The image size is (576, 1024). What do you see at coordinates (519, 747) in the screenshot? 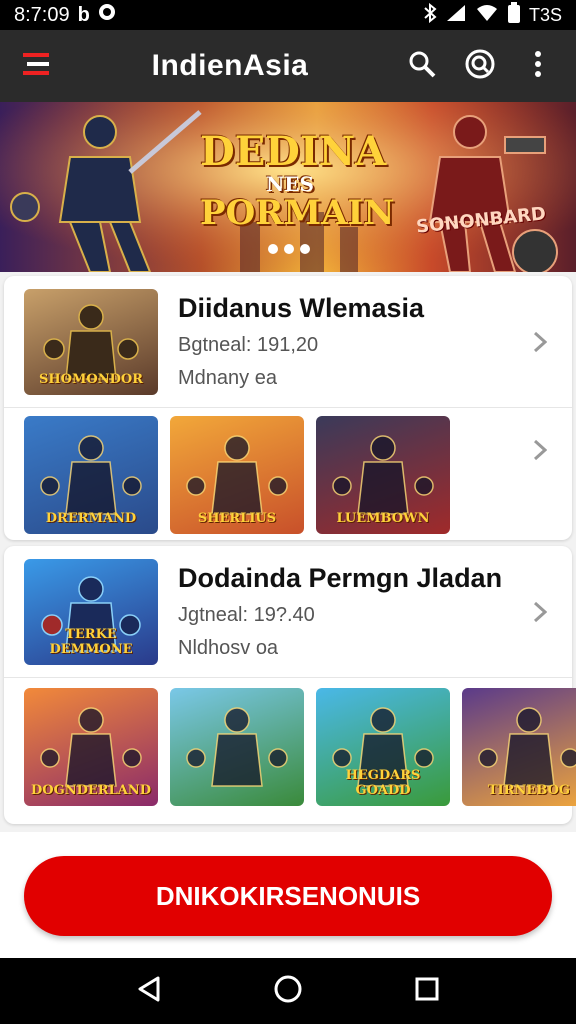
I see `game-tile: TIRNEBOG` at bounding box center [519, 747].